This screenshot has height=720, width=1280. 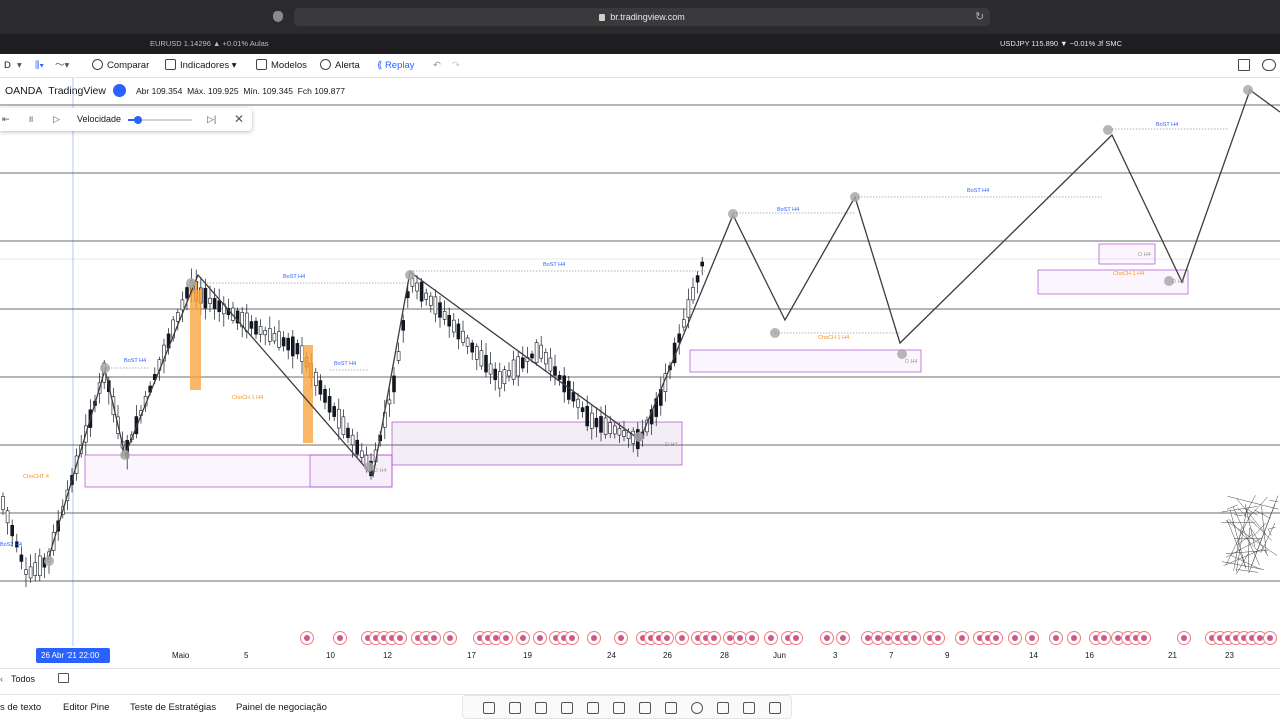 What do you see at coordinates (19, 66) in the screenshot?
I see `chevron-down-icon: ▾` at bounding box center [19, 66].